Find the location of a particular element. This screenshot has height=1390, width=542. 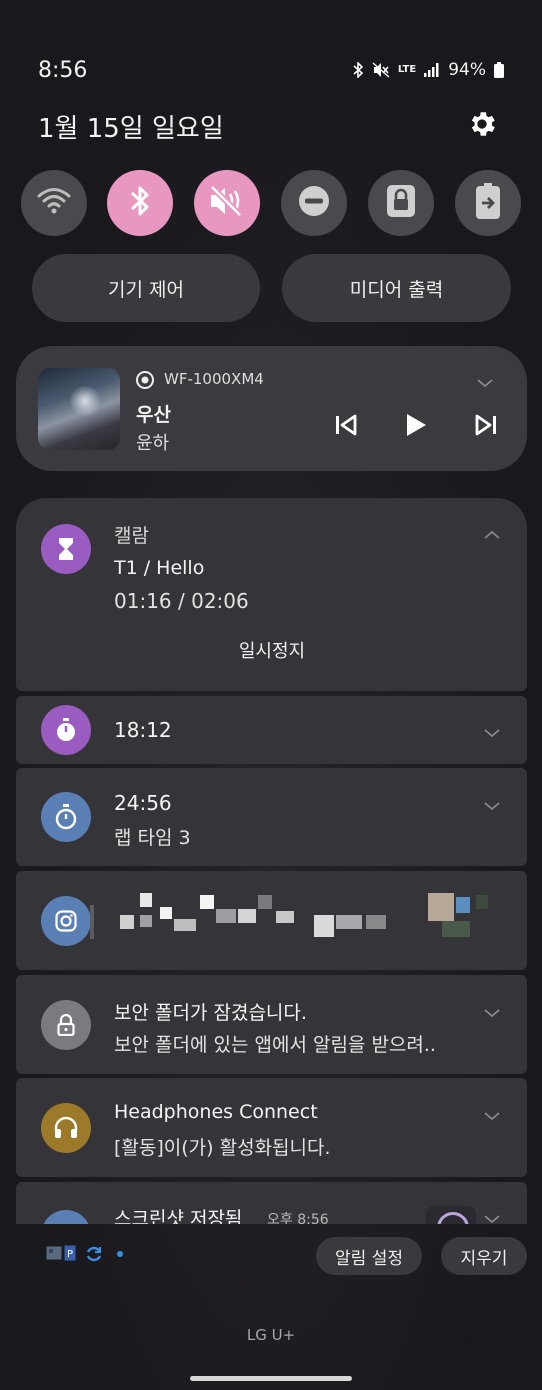

stopwatch-notification-card is located at coordinates (271, 730).